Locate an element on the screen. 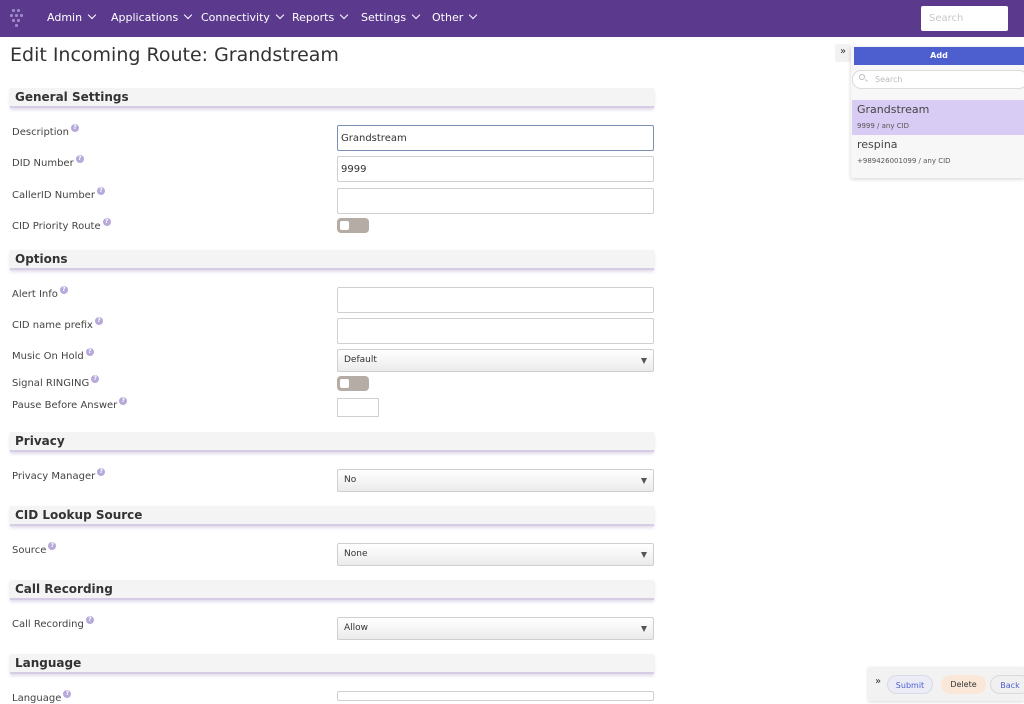 The image size is (1024, 704). select-value: No is located at coordinates (350, 480).